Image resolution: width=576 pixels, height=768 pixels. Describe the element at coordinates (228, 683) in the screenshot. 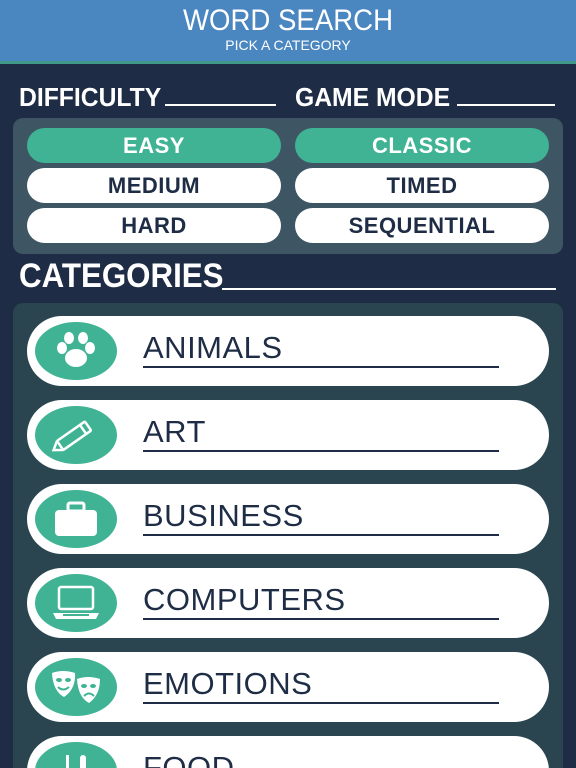

I see `category-label: EMOTIONS` at that location.